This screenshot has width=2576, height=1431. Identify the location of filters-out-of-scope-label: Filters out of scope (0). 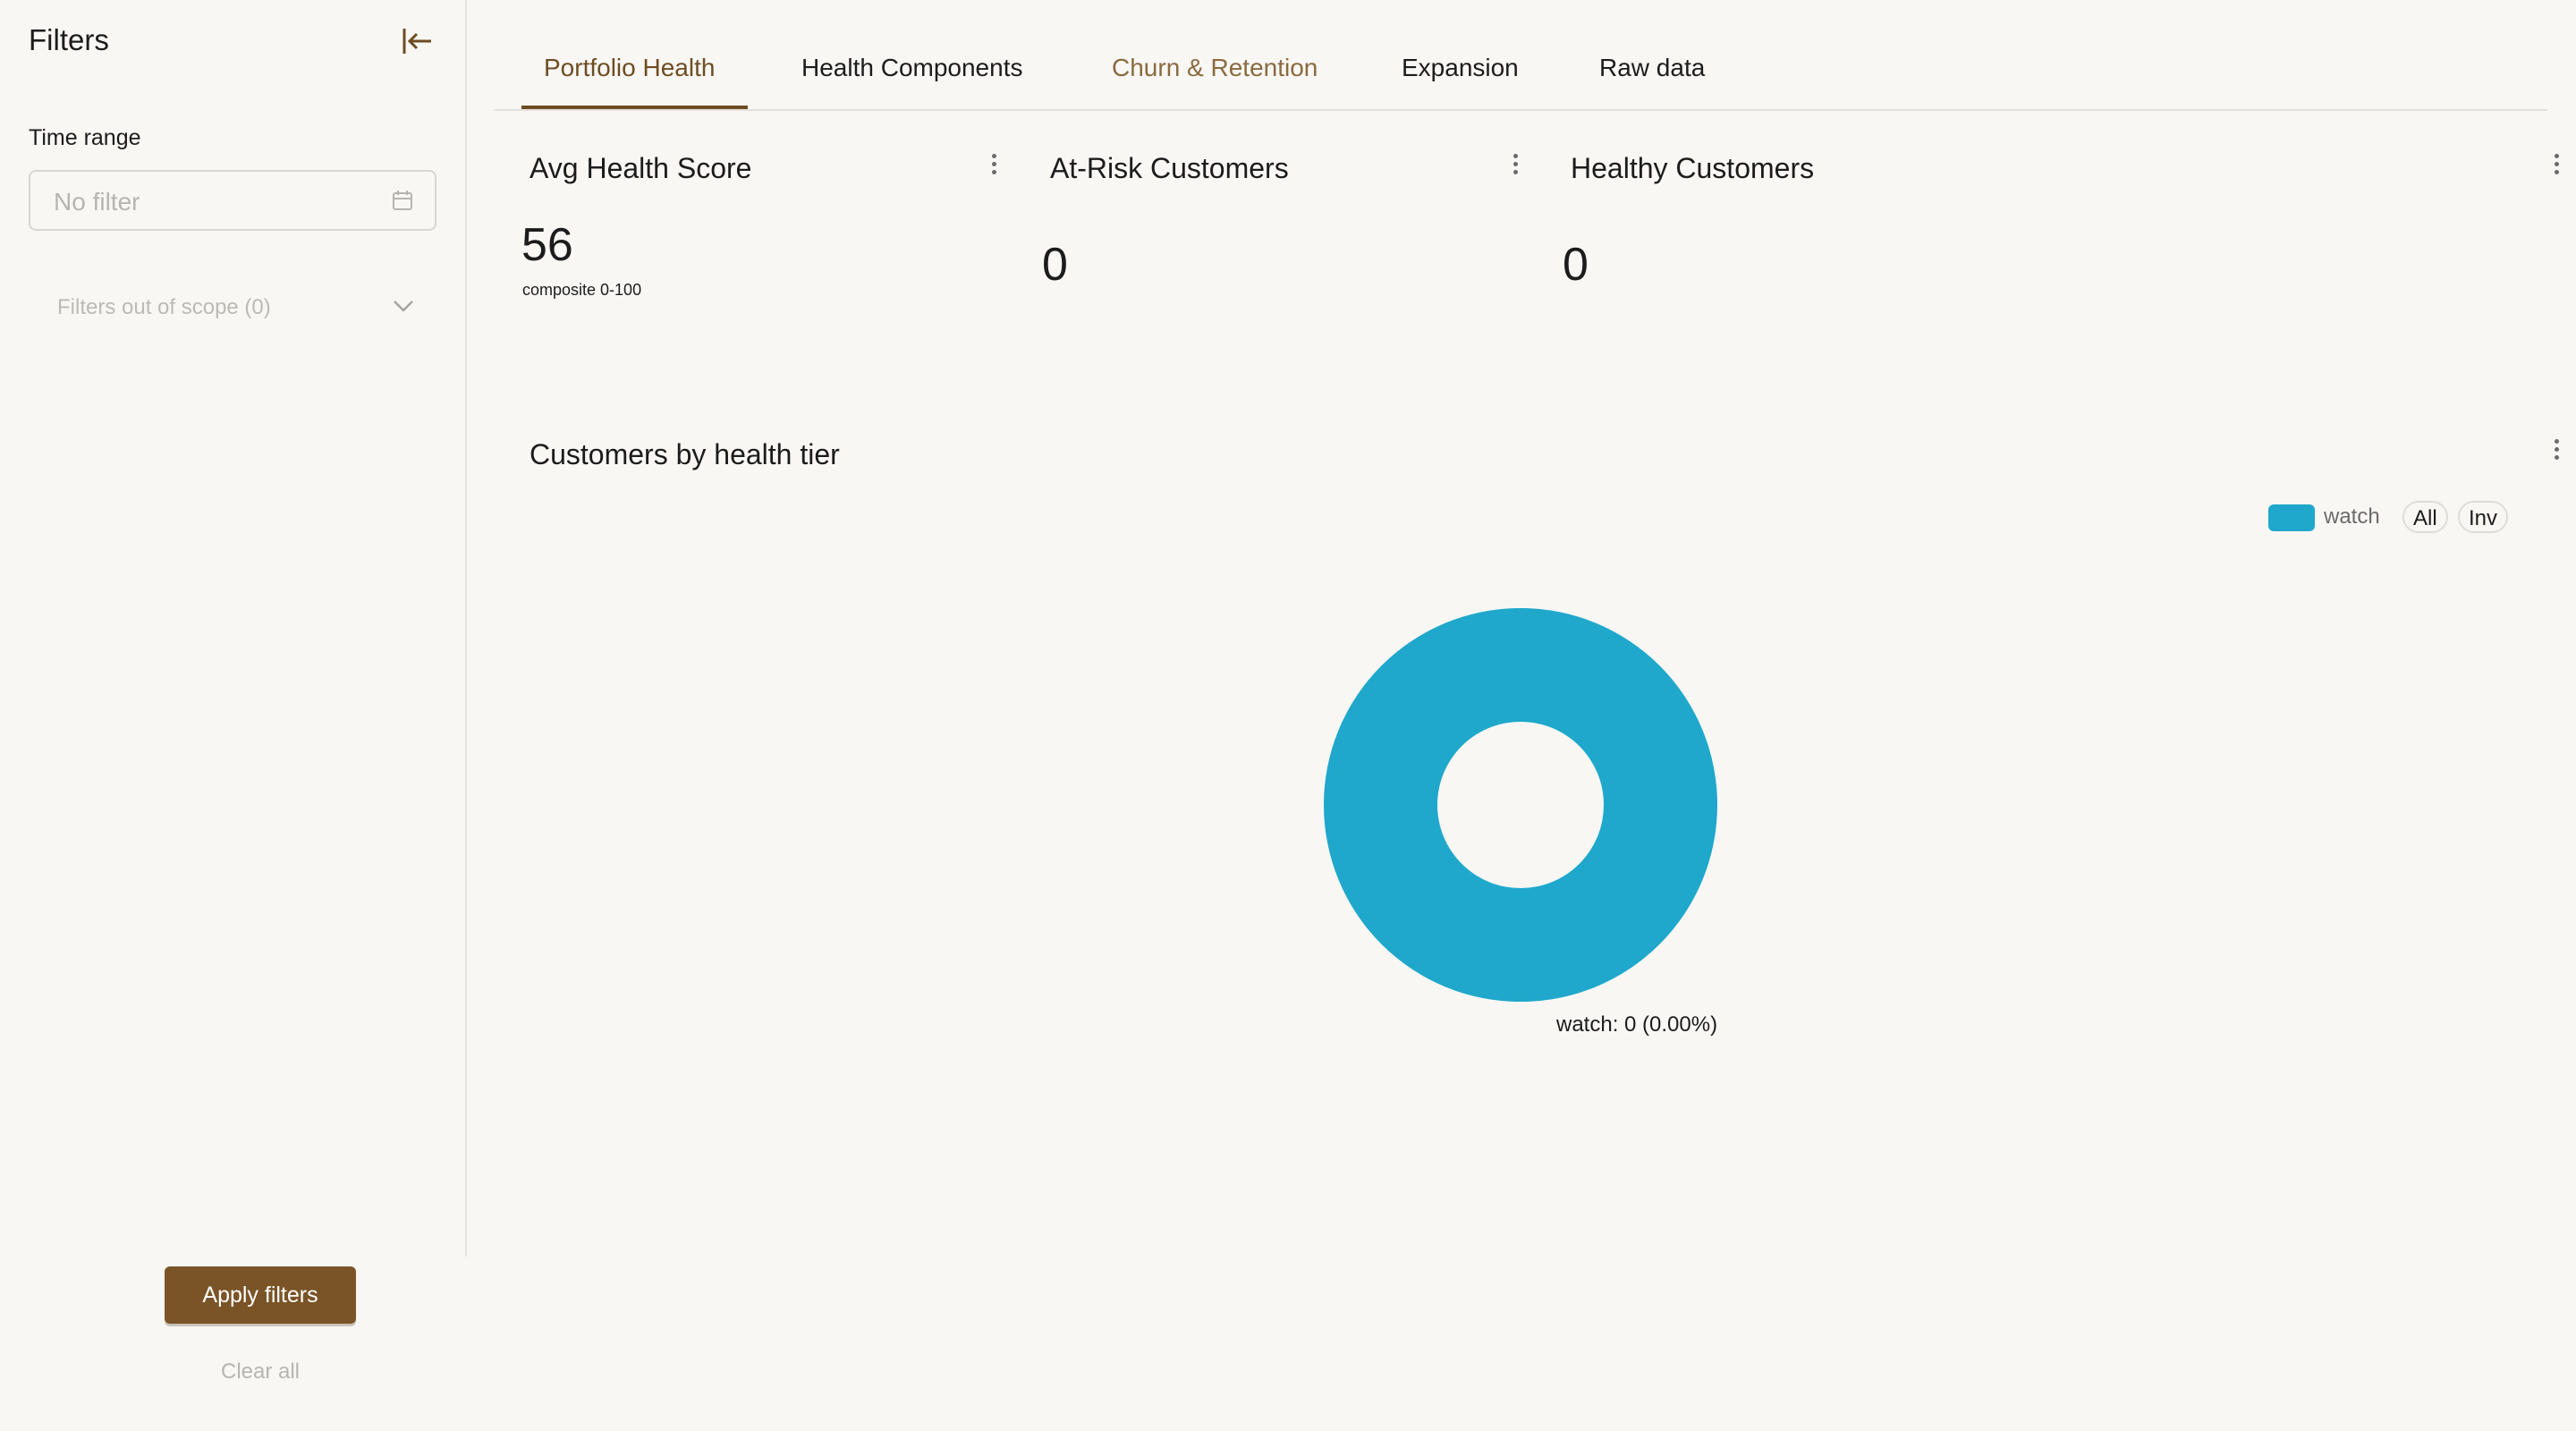
(164, 307).